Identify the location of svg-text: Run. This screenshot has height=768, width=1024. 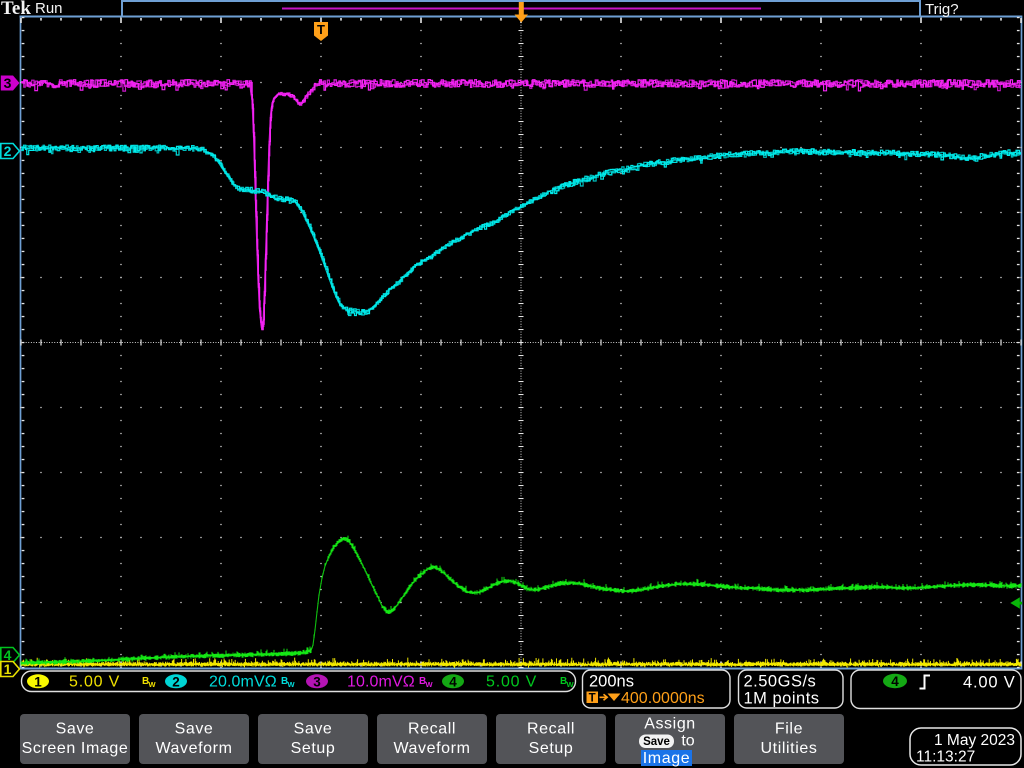
(49, 8).